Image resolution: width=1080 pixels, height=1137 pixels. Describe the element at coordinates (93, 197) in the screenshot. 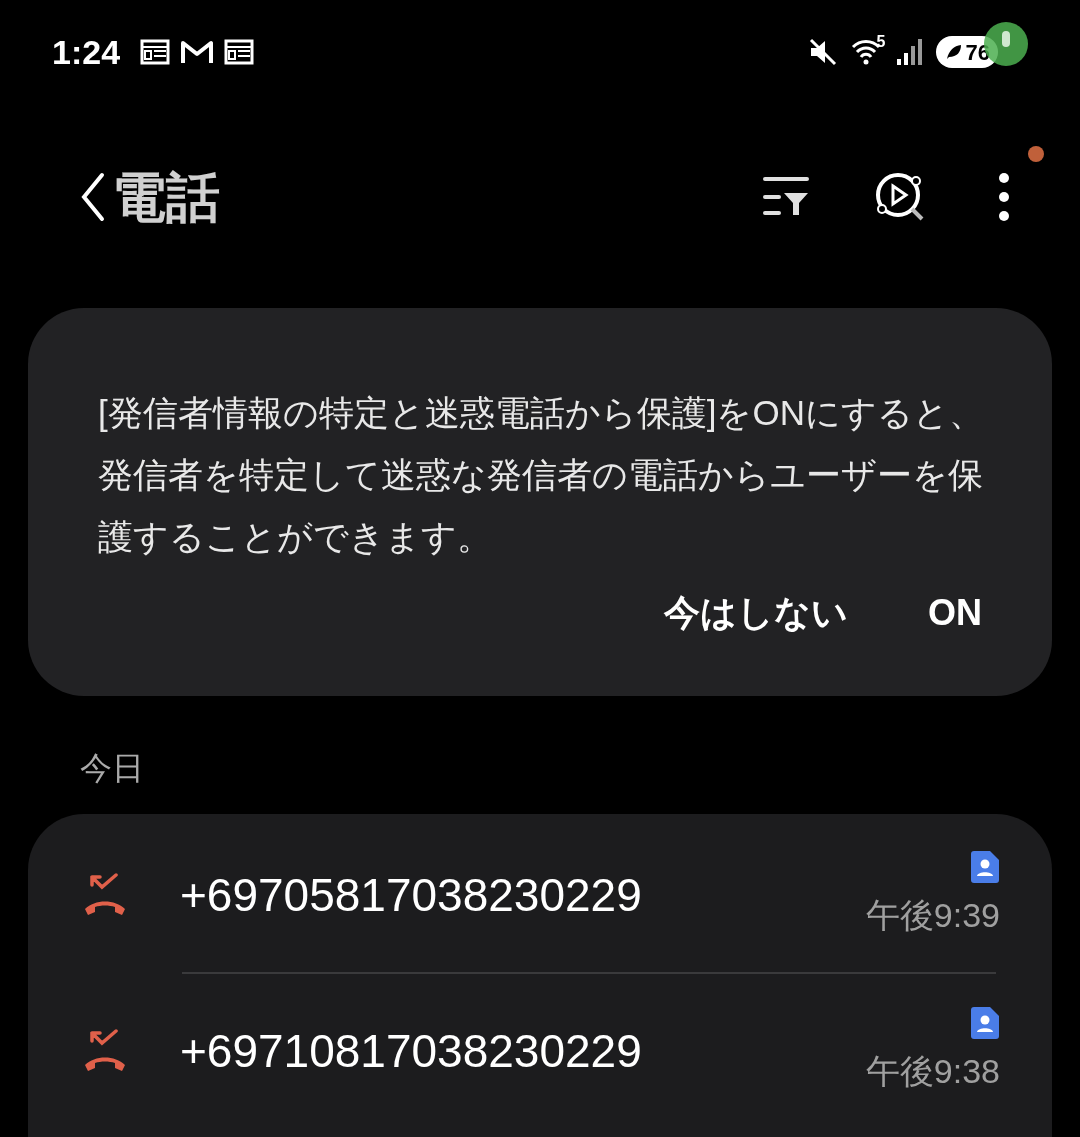

I see `back-icon` at that location.